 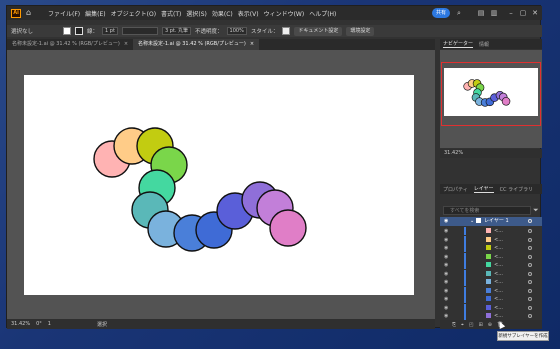 What do you see at coordinates (462, 325) in the screenshot?
I see `locate-object-icon: ⌖` at bounding box center [462, 325].